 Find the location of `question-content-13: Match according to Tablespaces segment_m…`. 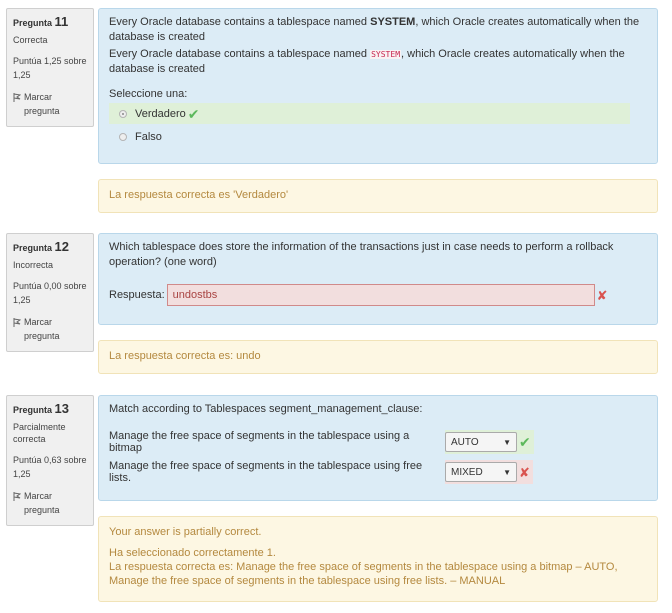

question-content-13: Match according to Tablespaces segment_m… is located at coordinates (378, 448).